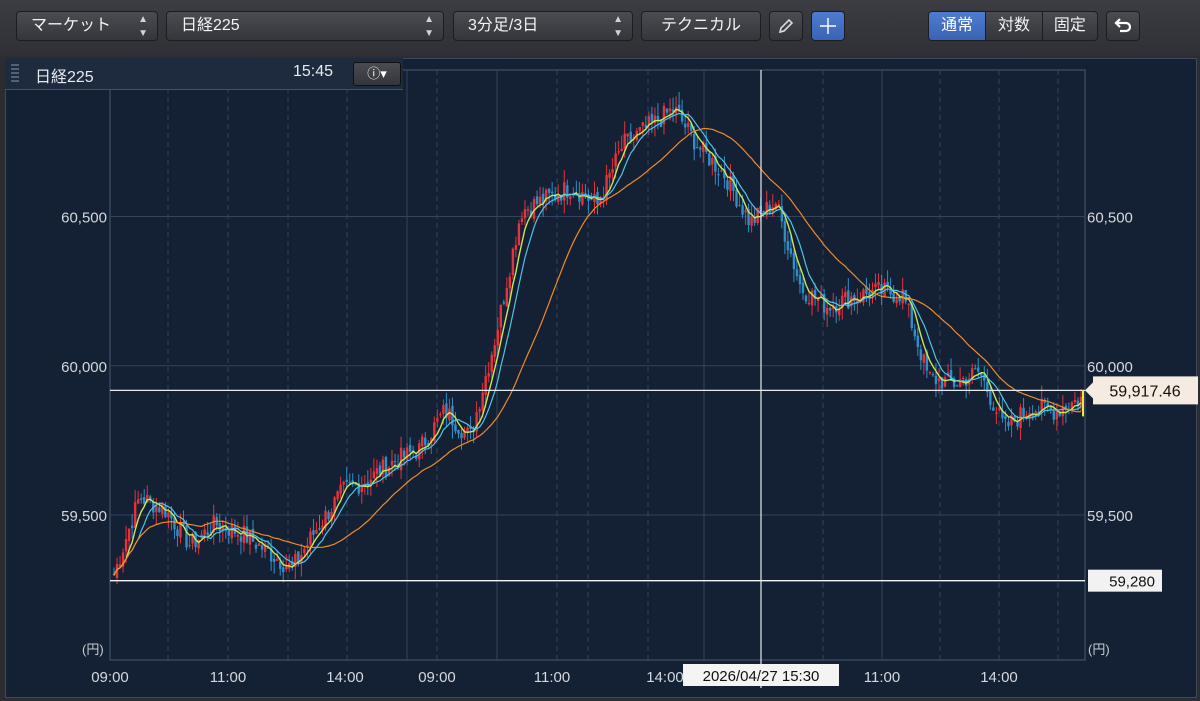  What do you see at coordinates (377, 74) in the screenshot?
I see `info-menu-button: ⓘ▾` at bounding box center [377, 74].